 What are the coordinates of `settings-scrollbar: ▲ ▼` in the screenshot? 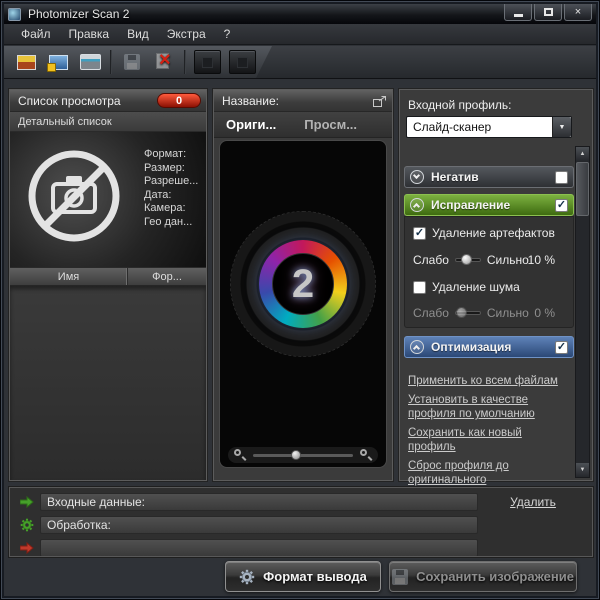 It's located at (582, 312).